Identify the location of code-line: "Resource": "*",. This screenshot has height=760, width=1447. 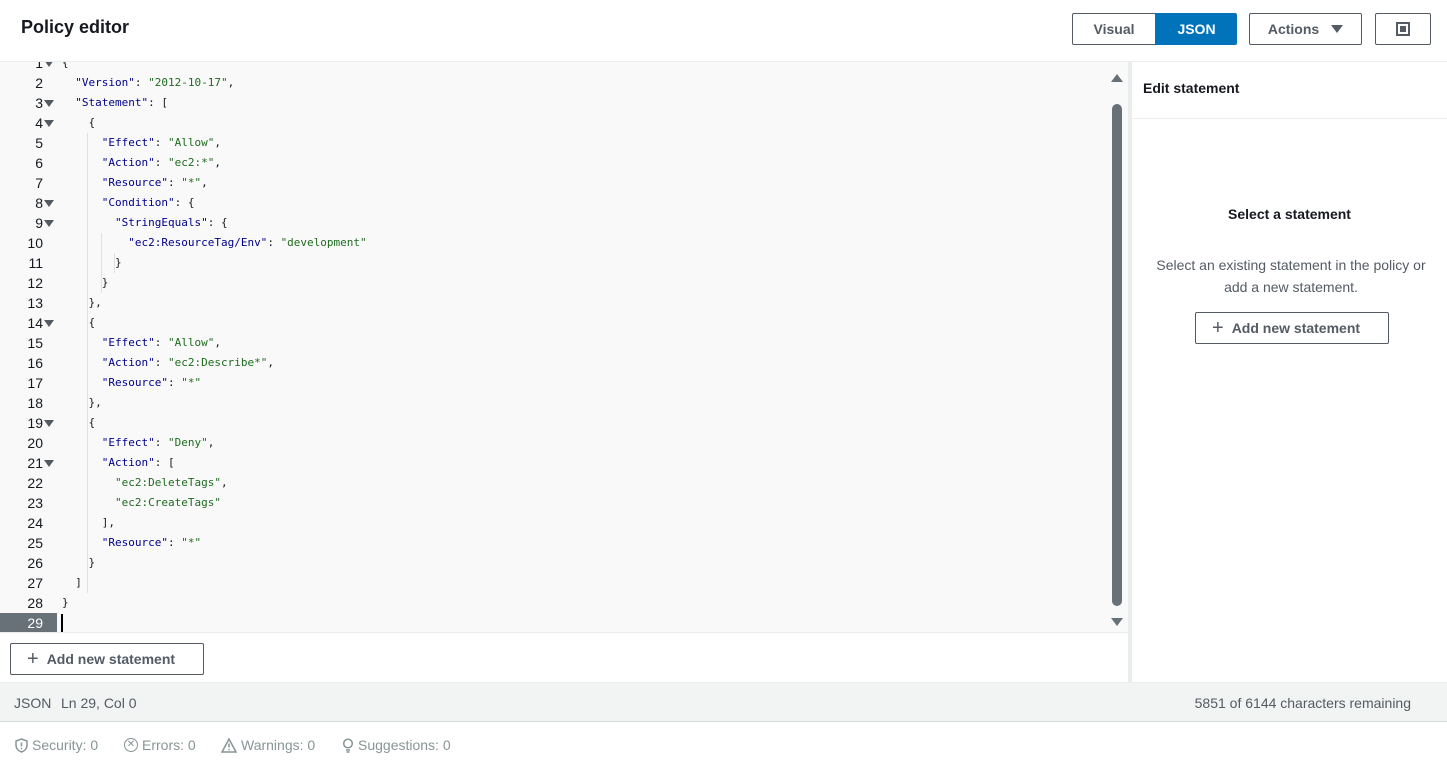
(154, 182).